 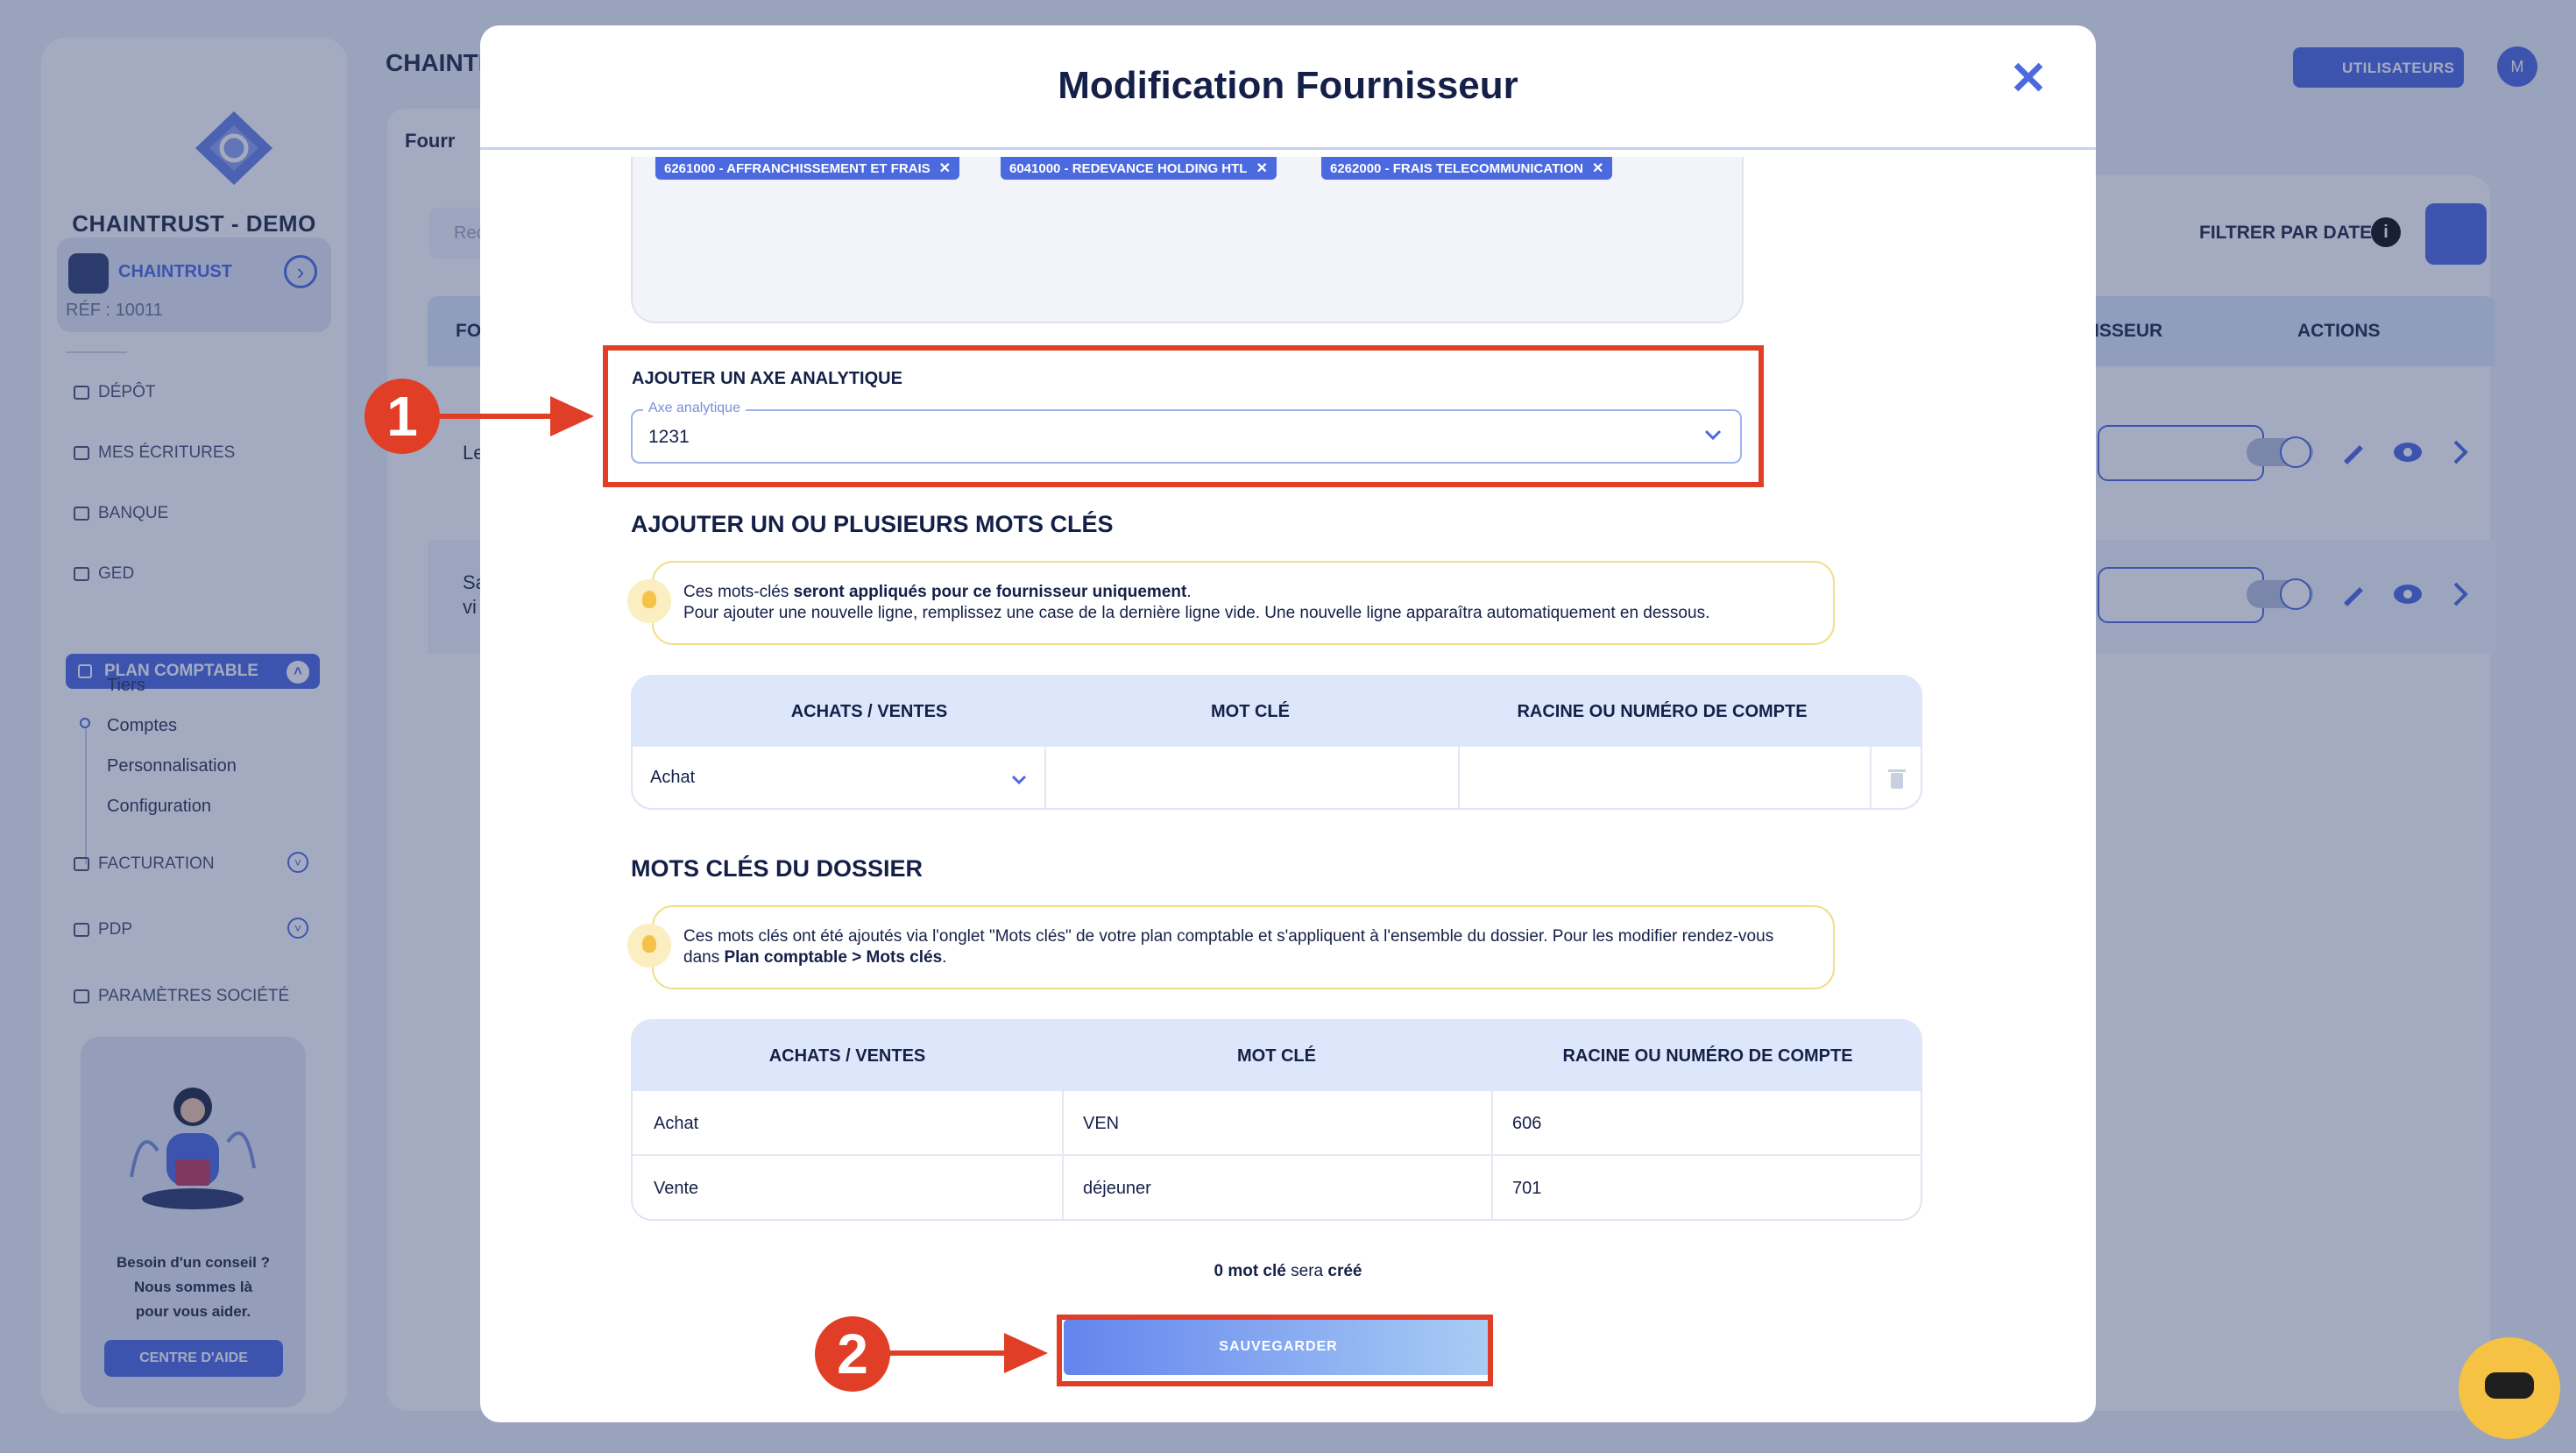 What do you see at coordinates (1117, 1188) in the screenshot?
I see `row-keyword: déjeuner` at bounding box center [1117, 1188].